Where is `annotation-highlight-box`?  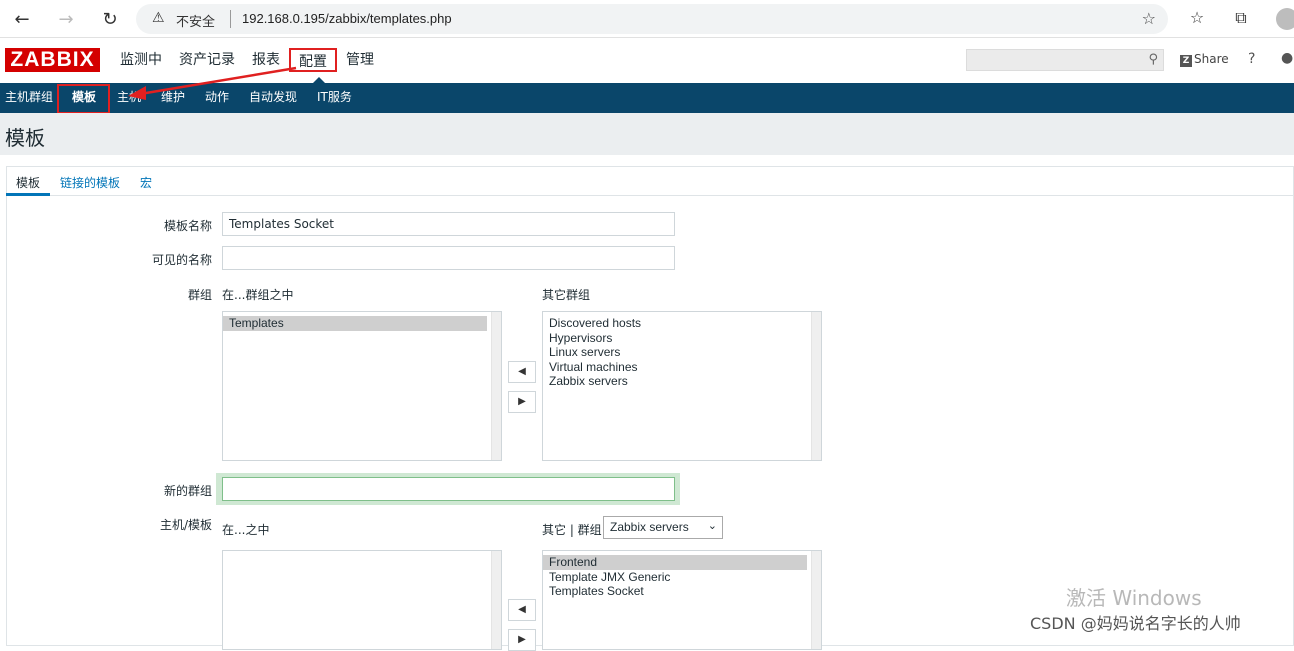
annotation-highlight-box is located at coordinates (83, 99).